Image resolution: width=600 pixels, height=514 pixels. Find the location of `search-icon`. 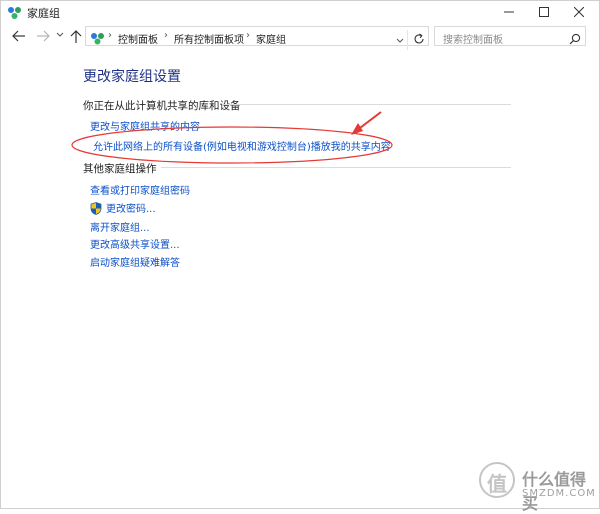

search-icon is located at coordinates (575, 39).